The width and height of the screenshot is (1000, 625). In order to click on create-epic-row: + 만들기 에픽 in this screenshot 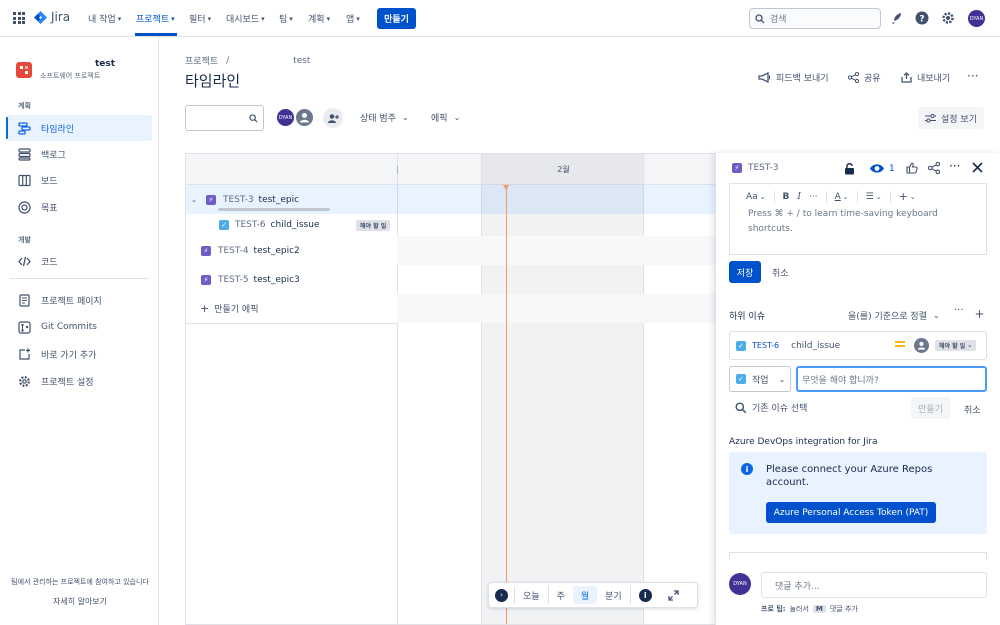, I will do `click(450, 308)`.